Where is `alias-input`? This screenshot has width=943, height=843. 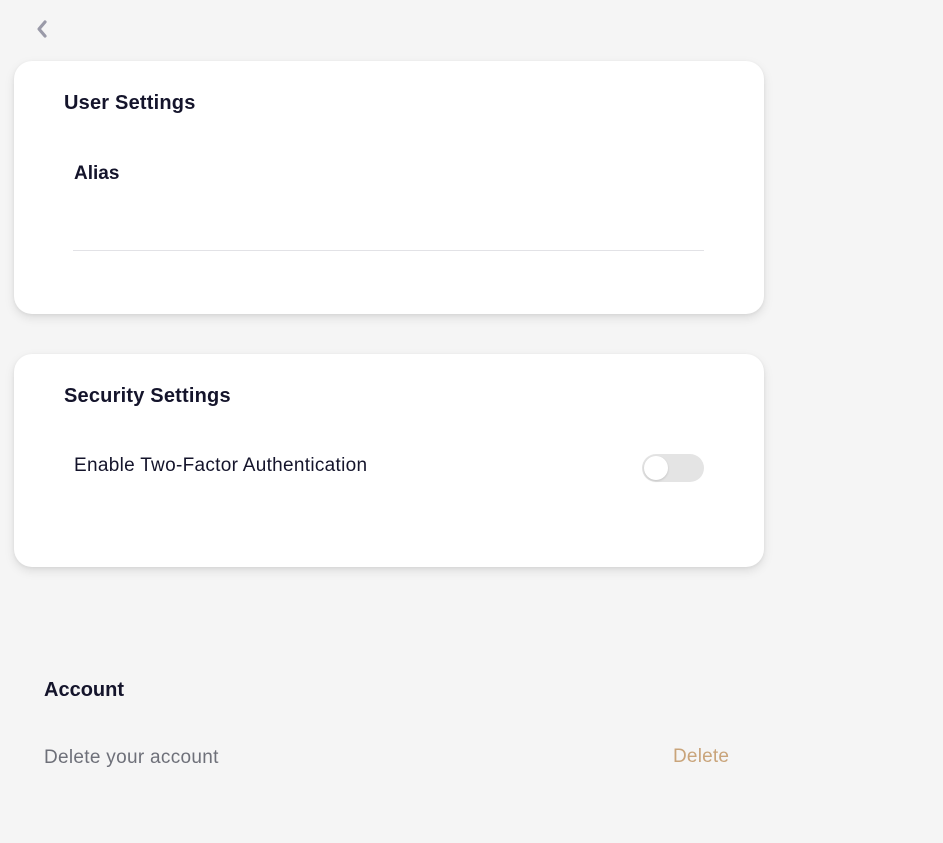
alias-input is located at coordinates (388, 226).